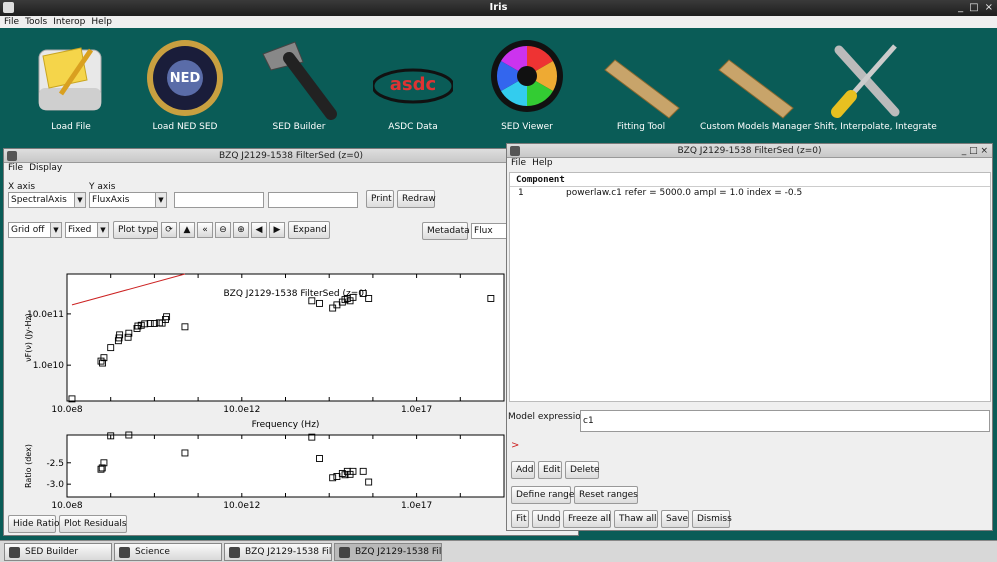 The width and height of the screenshot is (997, 562). I want to click on tool-label: Load NED SED, so click(185, 127).